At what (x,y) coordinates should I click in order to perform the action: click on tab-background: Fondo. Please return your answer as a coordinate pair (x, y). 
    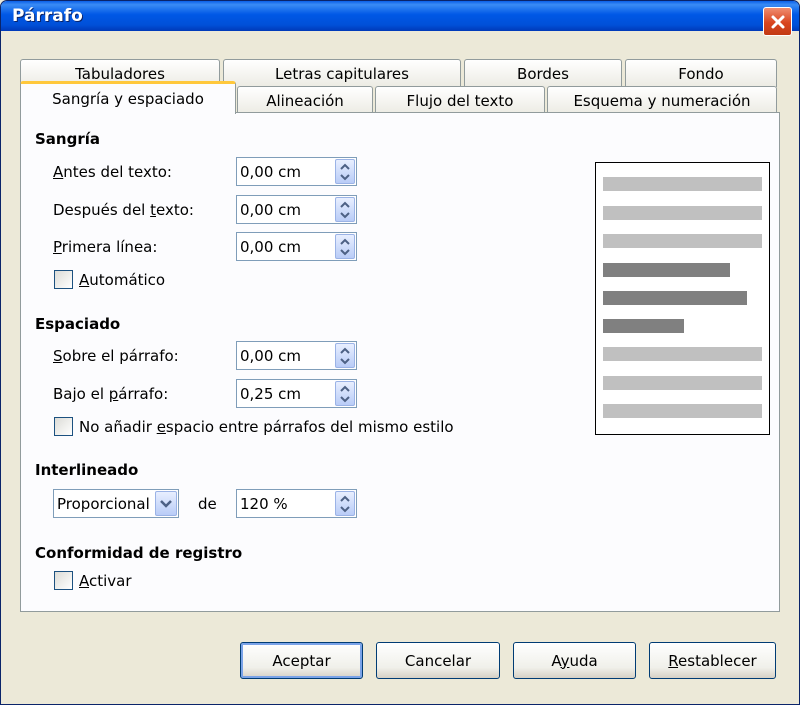
    Looking at the image, I should click on (701, 73).